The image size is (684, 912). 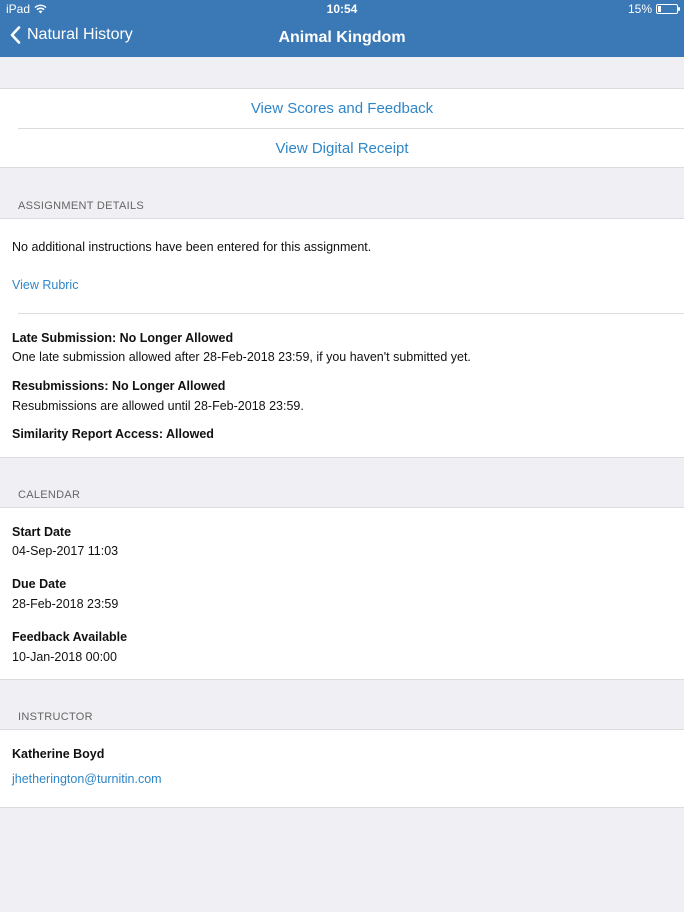 What do you see at coordinates (58, 754) in the screenshot?
I see `instructor-name: Katherine Boyd` at bounding box center [58, 754].